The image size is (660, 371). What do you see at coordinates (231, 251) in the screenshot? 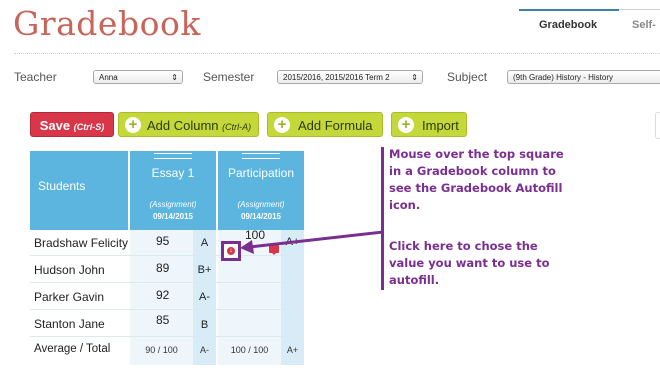
I see `autofill-icon: ↓` at bounding box center [231, 251].